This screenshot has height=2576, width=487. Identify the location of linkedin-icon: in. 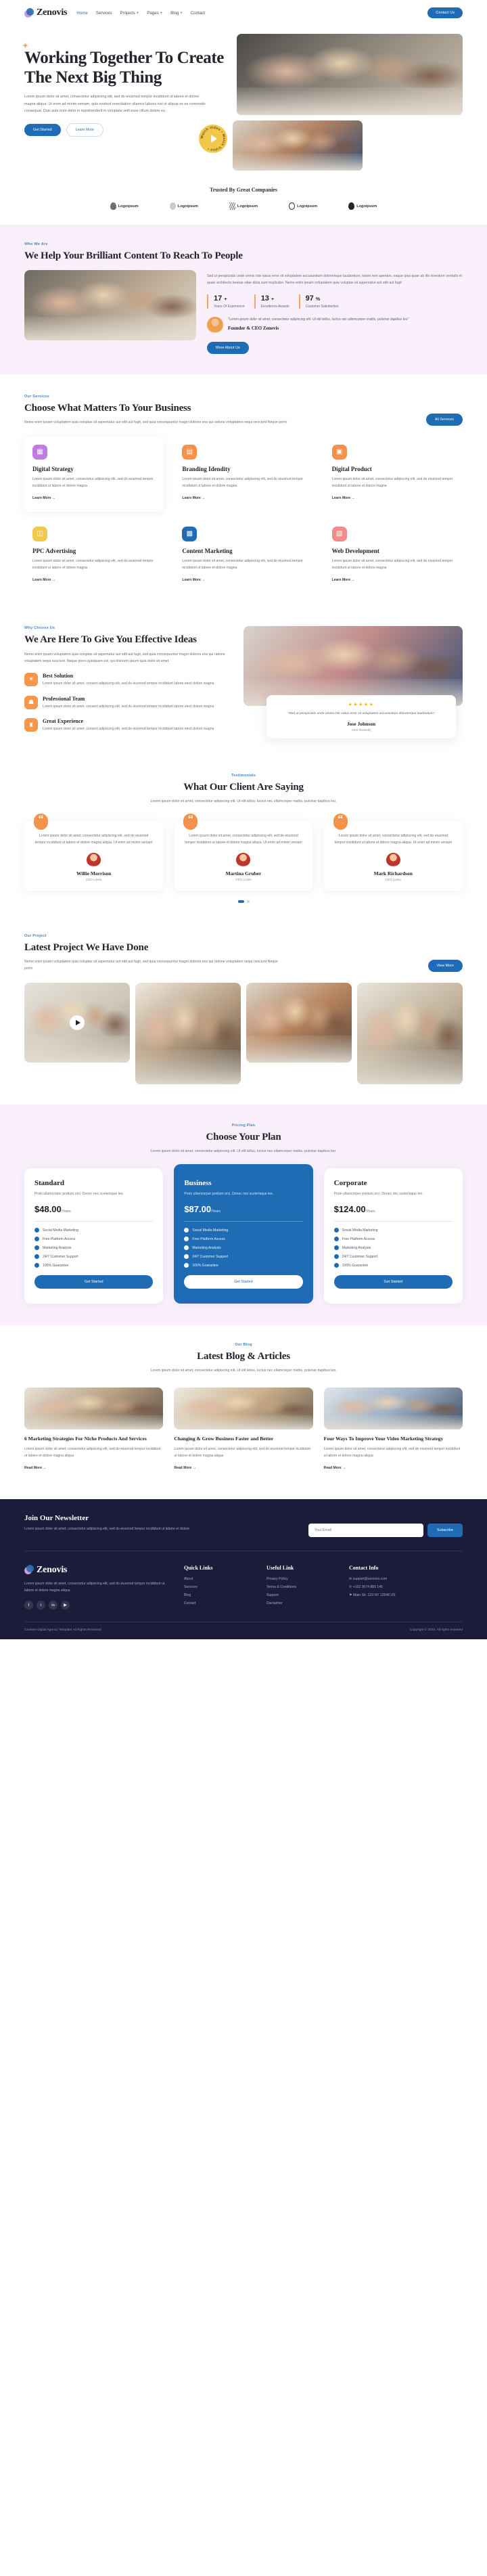
(53, 1605).